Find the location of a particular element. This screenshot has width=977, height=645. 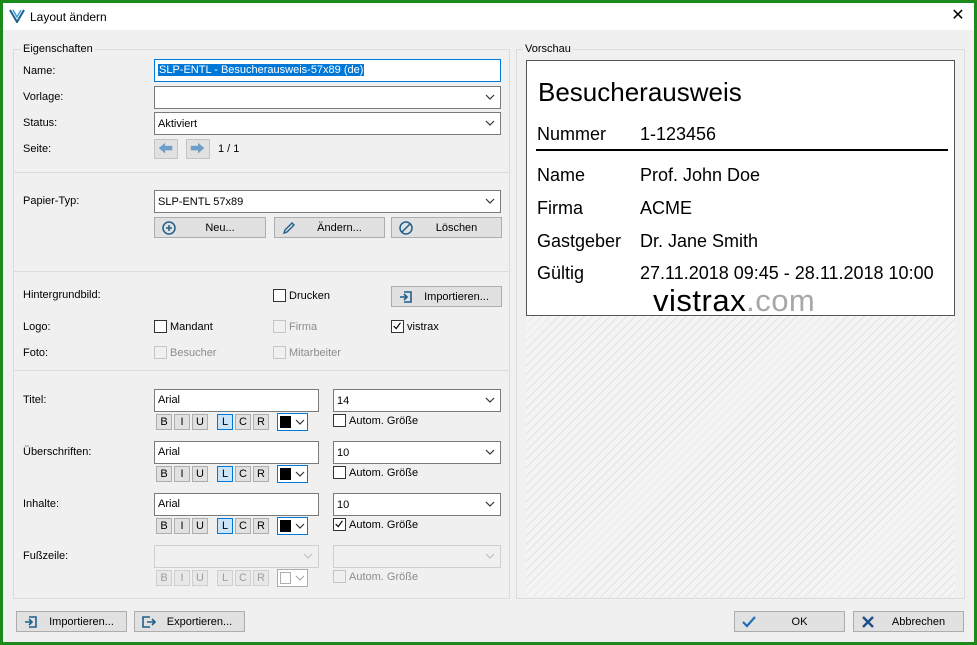

font-row-label: Inhalte: is located at coordinates (41, 504).